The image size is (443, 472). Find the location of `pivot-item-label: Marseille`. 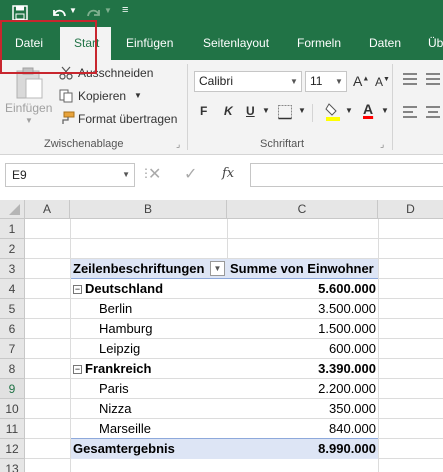

pivot-item-label: Marseille is located at coordinates (163, 429).